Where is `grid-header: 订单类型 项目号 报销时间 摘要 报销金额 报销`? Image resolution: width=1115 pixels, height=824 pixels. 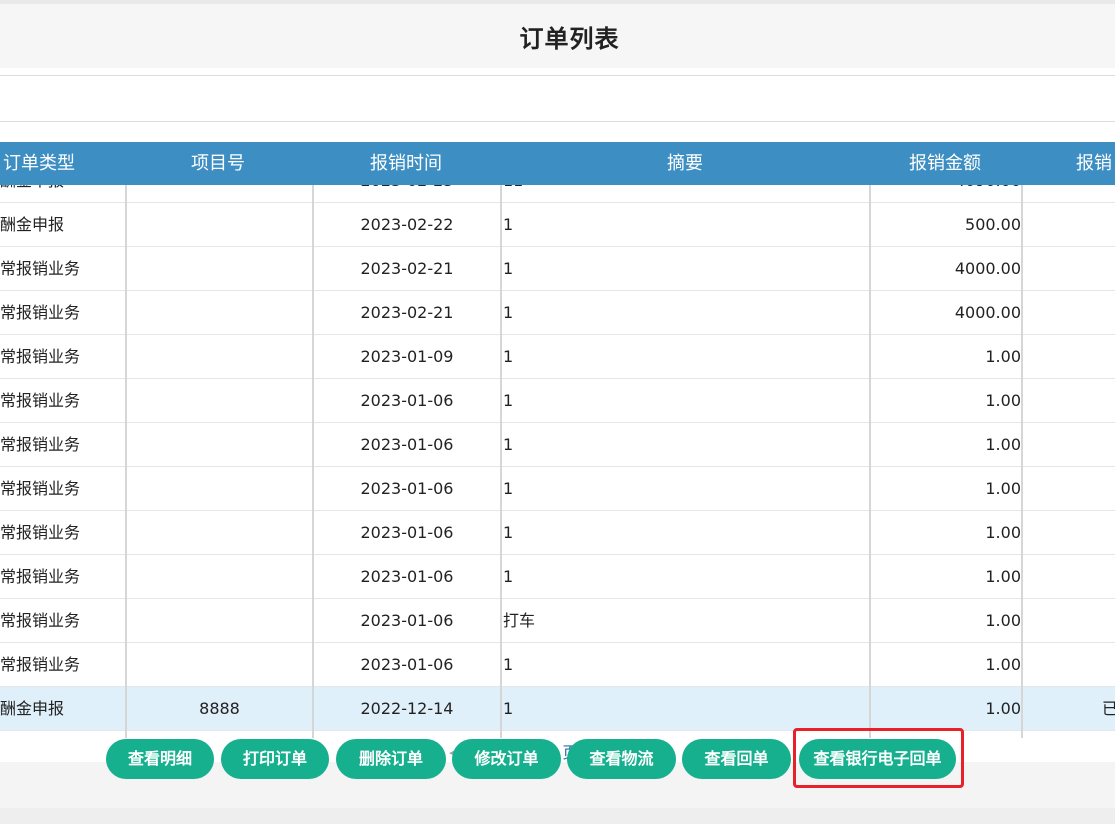
grid-header: 订单类型 项目号 报销时间 摘要 报销金额 报销 is located at coordinates (557, 163).